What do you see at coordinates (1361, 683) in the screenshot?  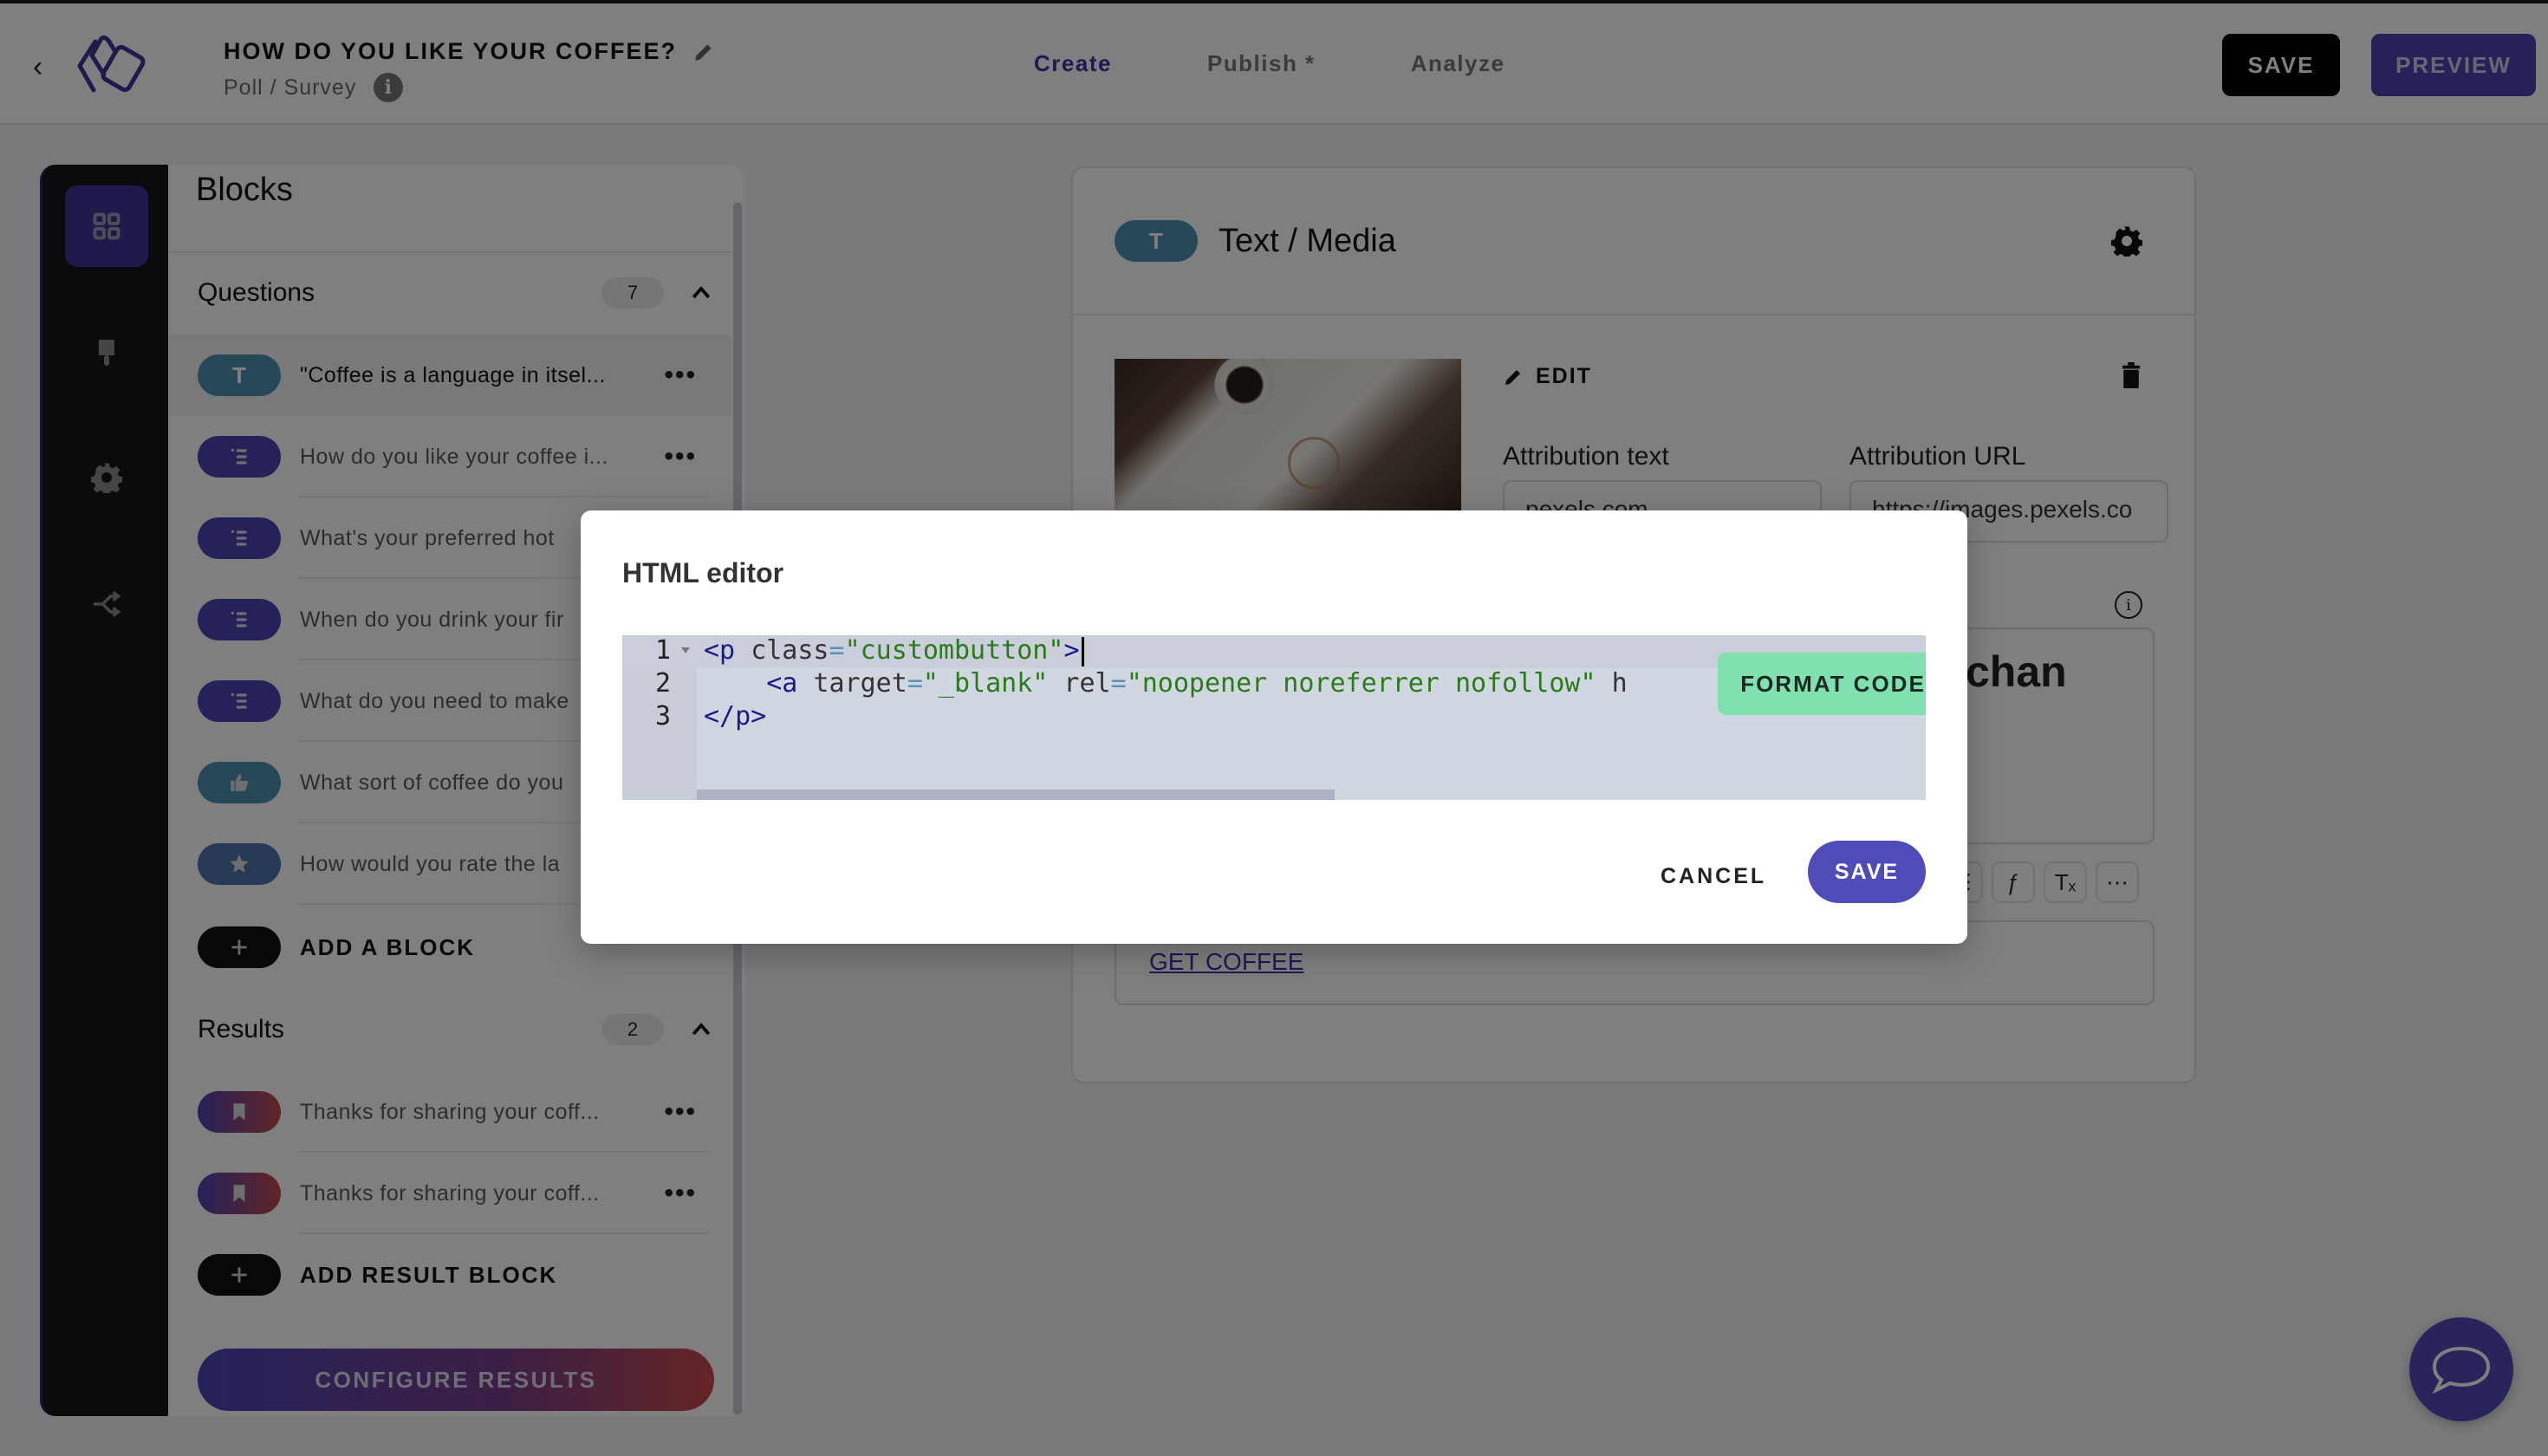 I see `code-token-str: "noopener noreferrer nofollow"` at bounding box center [1361, 683].